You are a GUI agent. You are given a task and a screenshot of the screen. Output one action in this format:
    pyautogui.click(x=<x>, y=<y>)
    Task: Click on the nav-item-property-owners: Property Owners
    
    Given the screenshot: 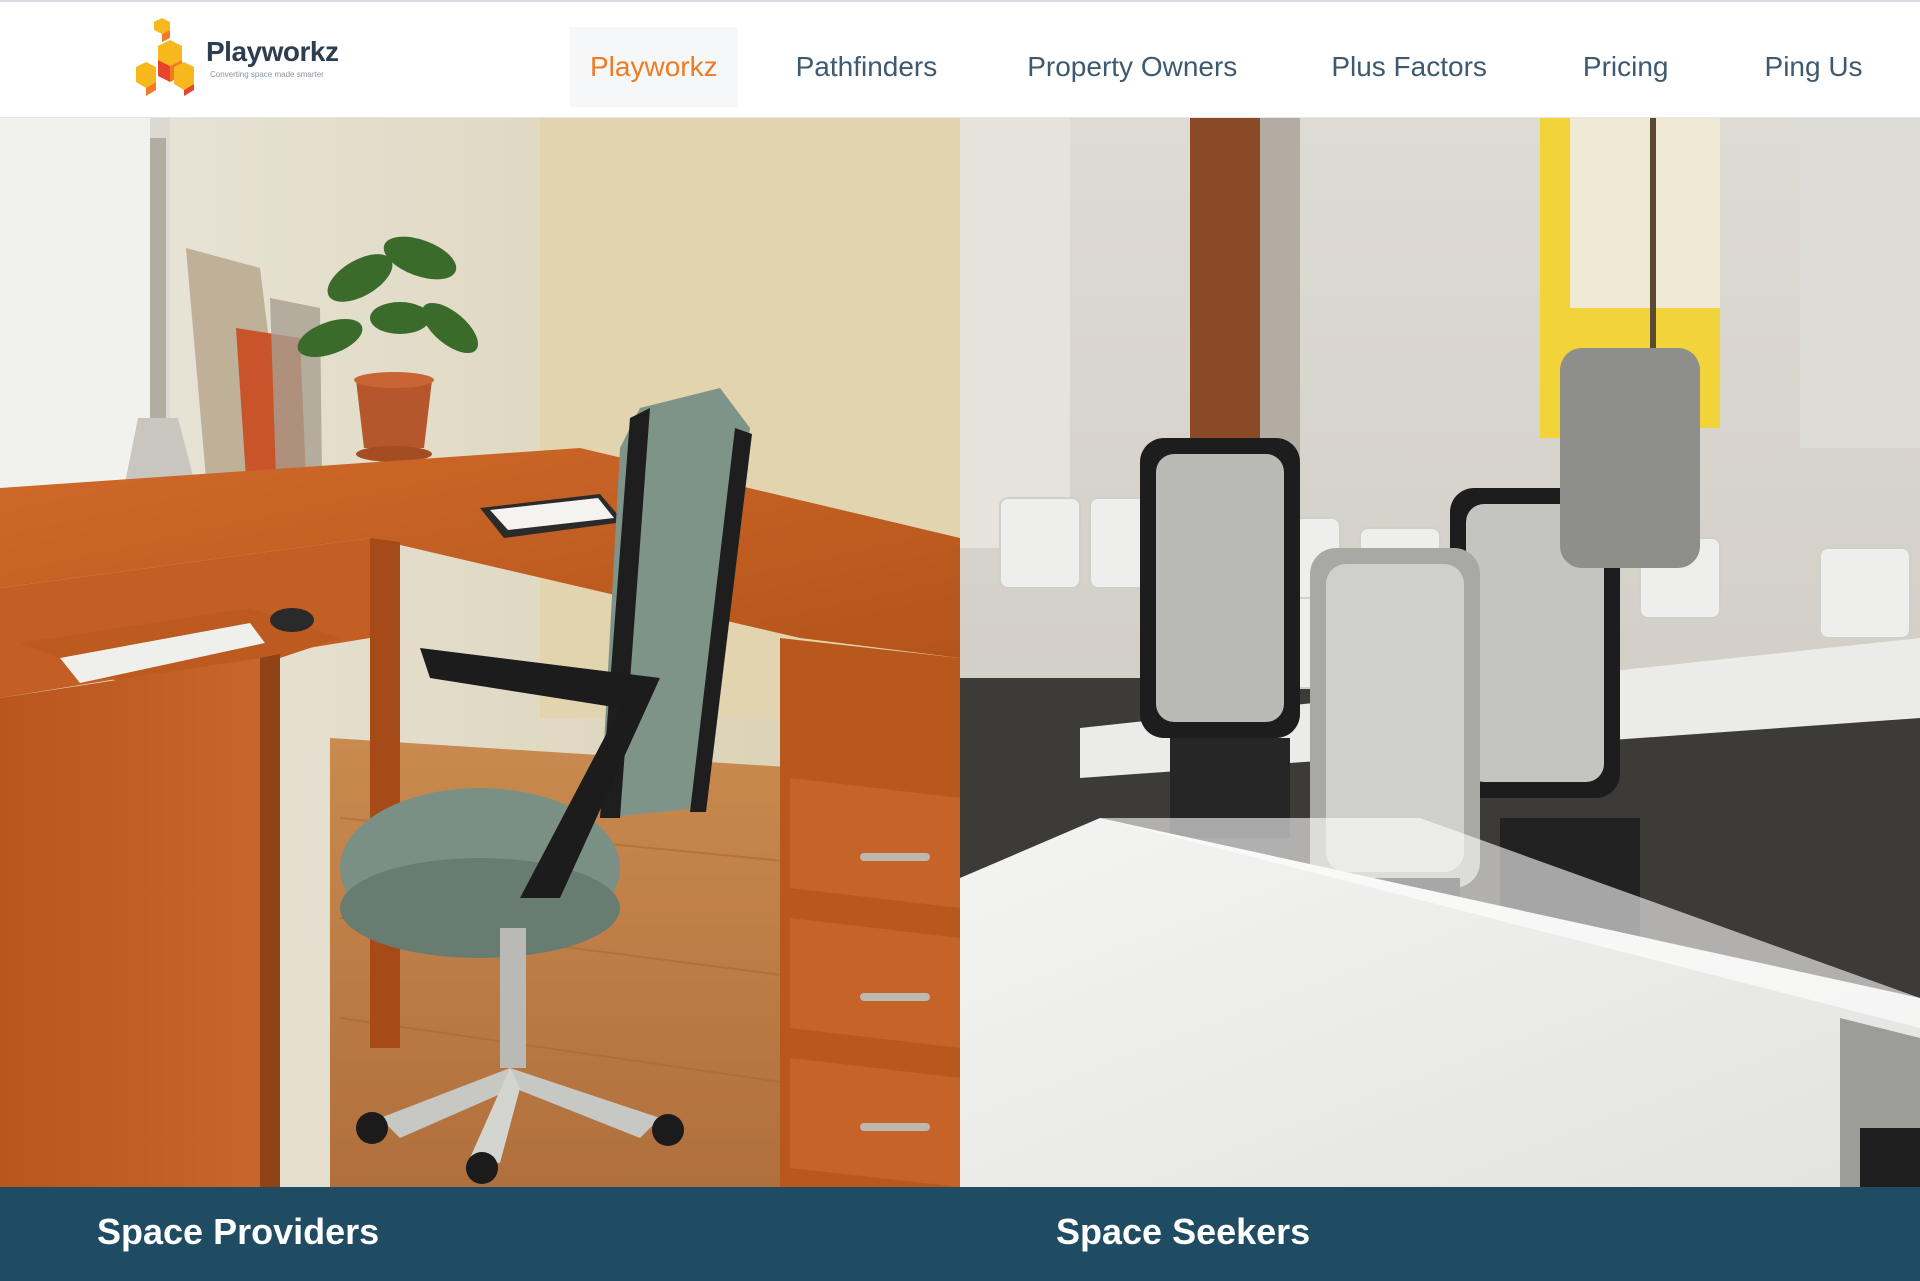 What is the action you would take?
    pyautogui.click(x=1132, y=67)
    